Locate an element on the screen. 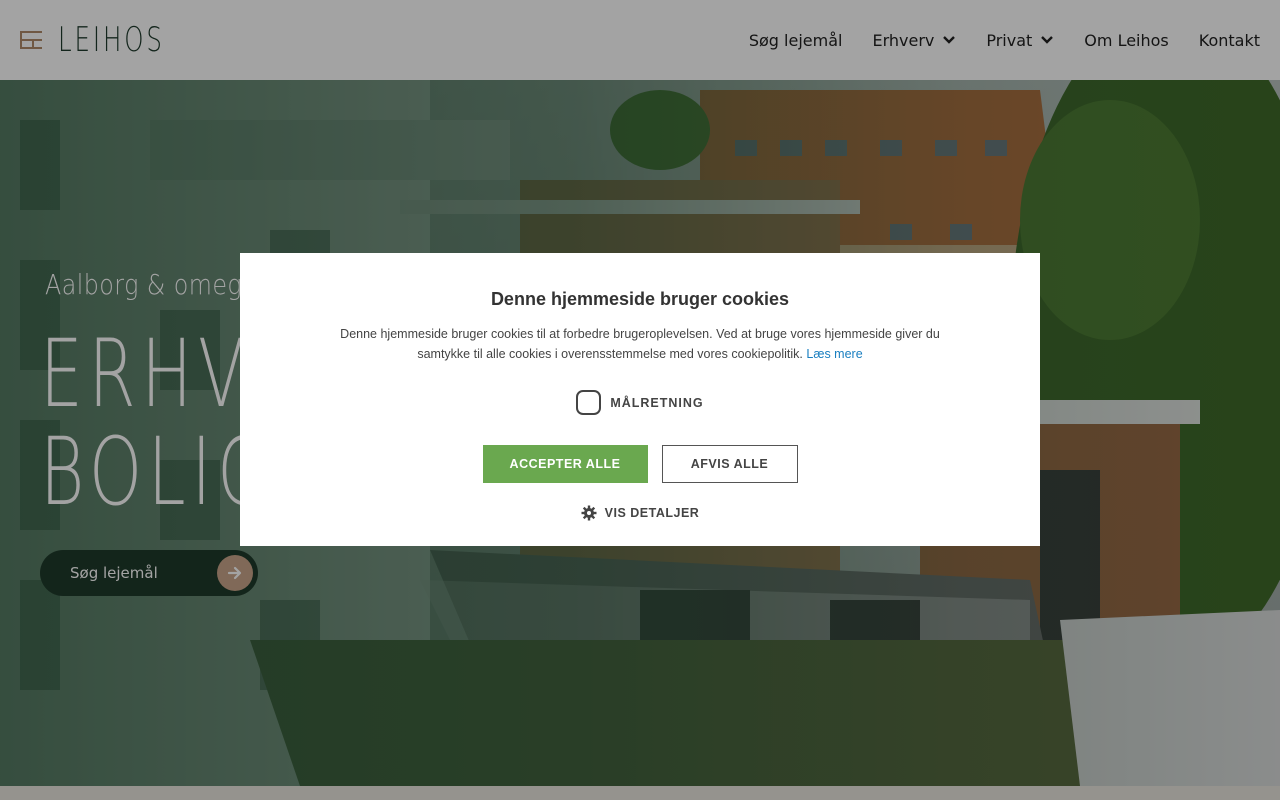 This screenshot has width=1280, height=800. targeting-checkbox is located at coordinates (589, 402).